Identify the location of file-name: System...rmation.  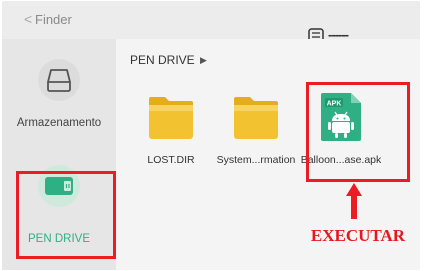
(256, 160).